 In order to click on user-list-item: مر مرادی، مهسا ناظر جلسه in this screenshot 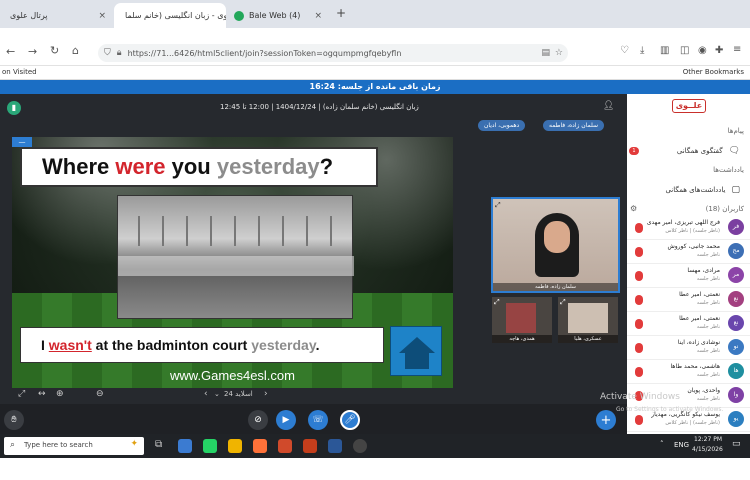, I will do `click(688, 276)`.